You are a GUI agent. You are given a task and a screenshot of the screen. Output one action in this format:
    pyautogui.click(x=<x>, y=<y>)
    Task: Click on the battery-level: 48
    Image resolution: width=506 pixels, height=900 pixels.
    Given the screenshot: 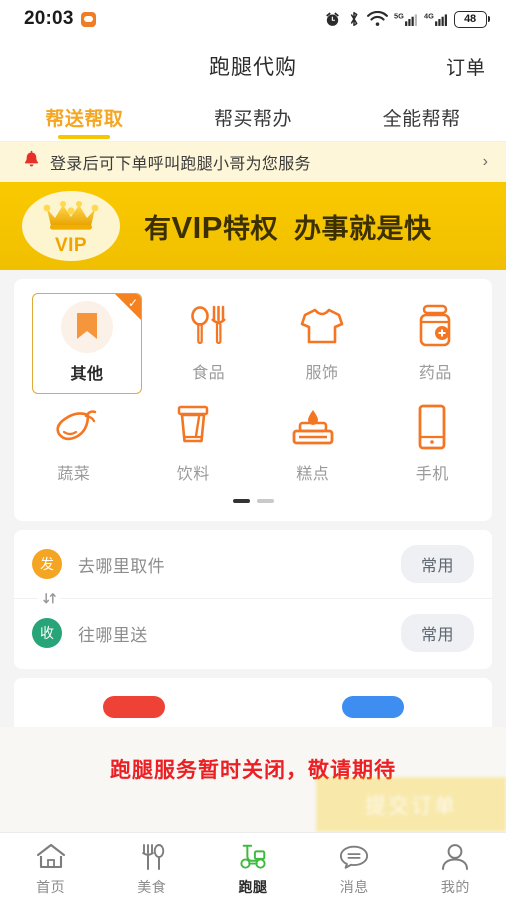 What is the action you would take?
    pyautogui.click(x=470, y=19)
    